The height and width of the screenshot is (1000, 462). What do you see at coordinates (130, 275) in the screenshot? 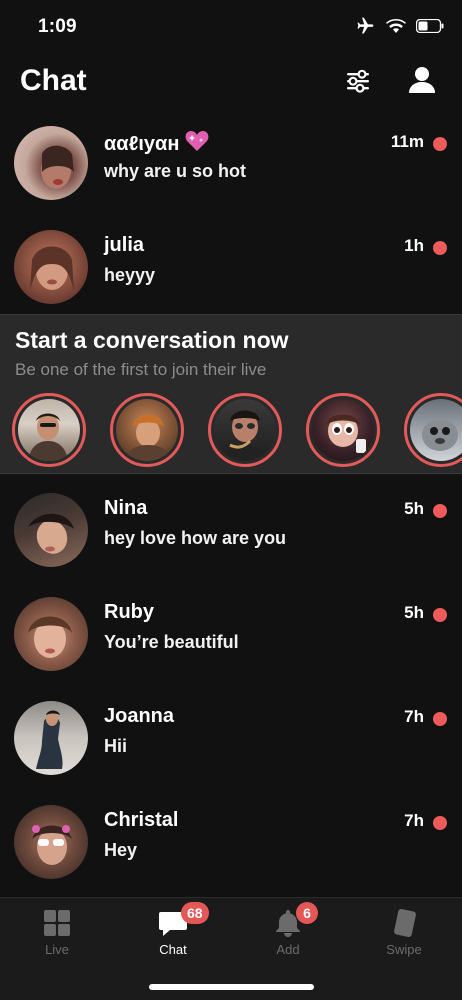
I see `last-message: heyyy` at bounding box center [130, 275].